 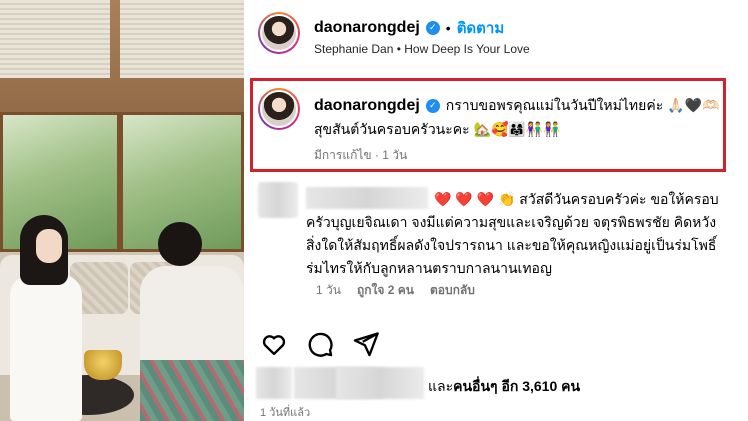 I want to click on comment-meta: 1 วัน ถูกใจ 2 คน ตอบกลับ, so click(x=395, y=290).